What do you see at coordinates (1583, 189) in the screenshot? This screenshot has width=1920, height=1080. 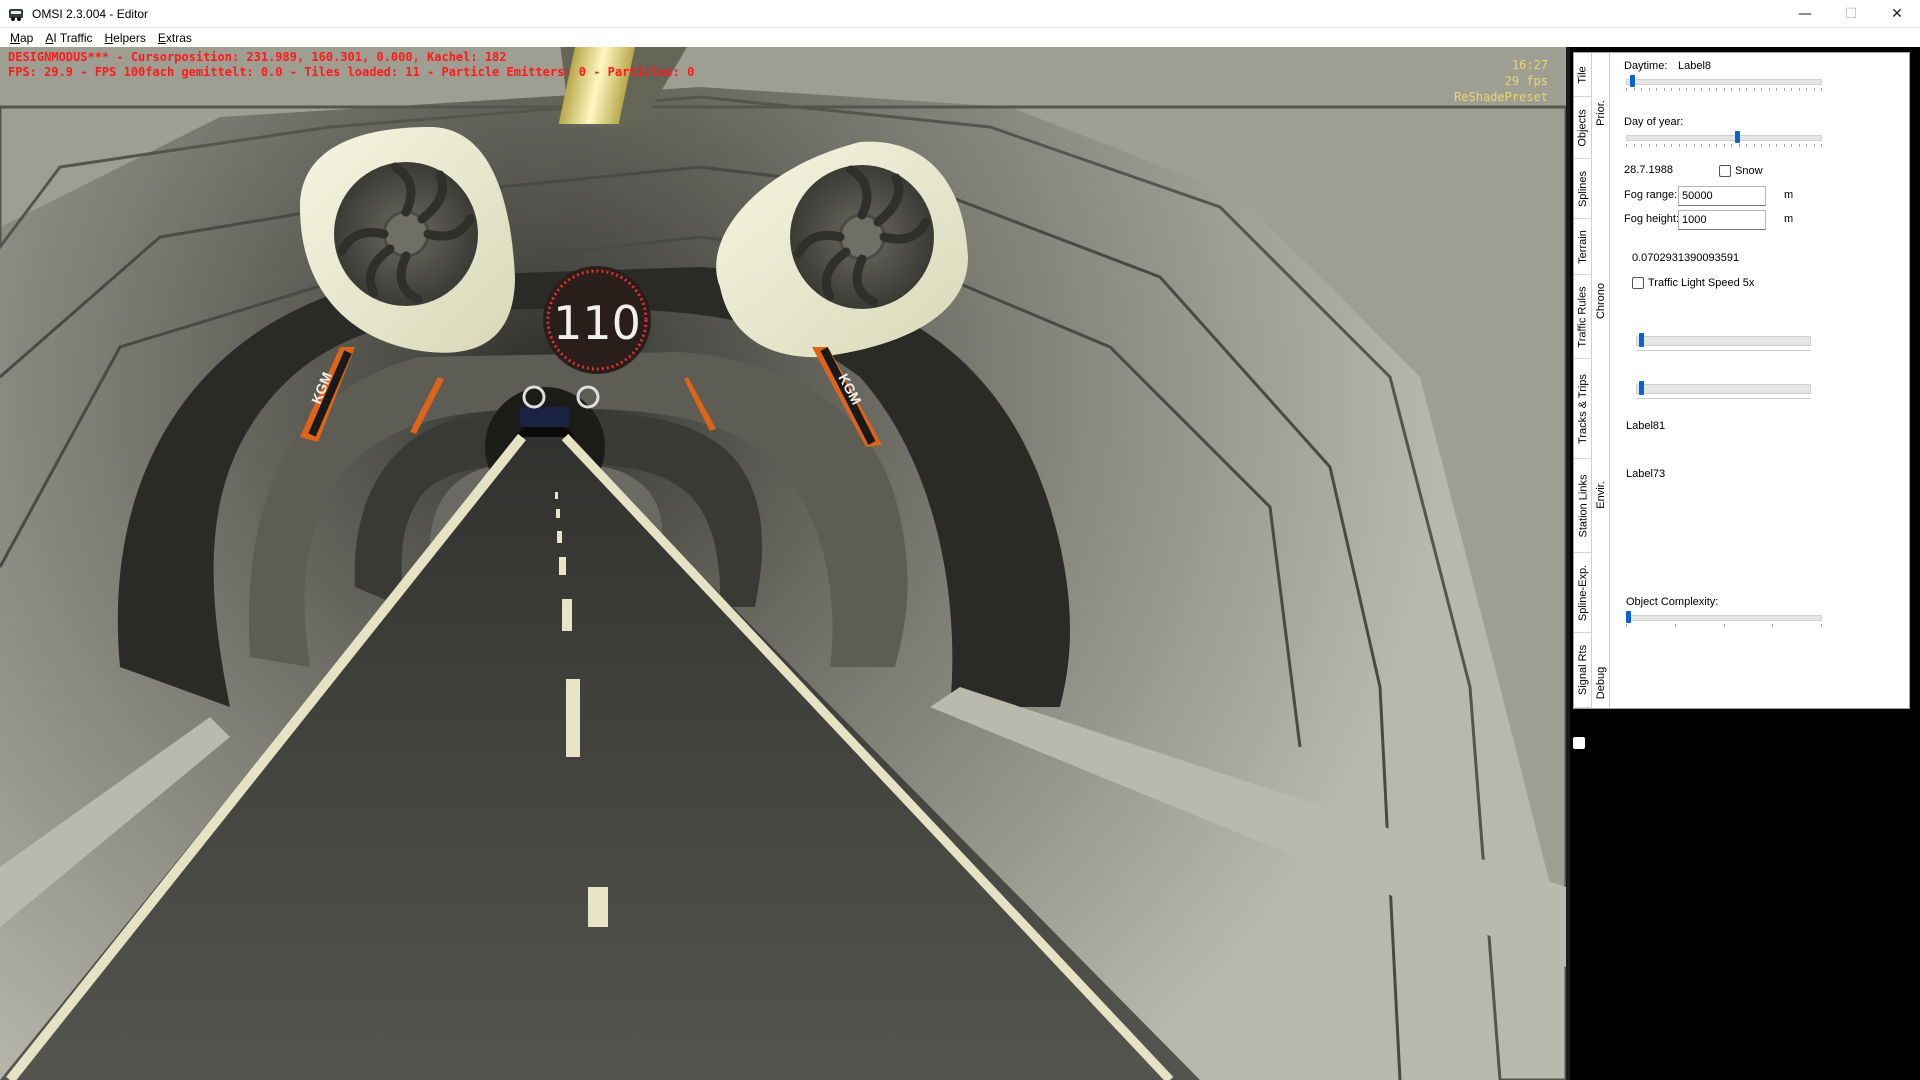 I see `tab-splines: Splines` at bounding box center [1583, 189].